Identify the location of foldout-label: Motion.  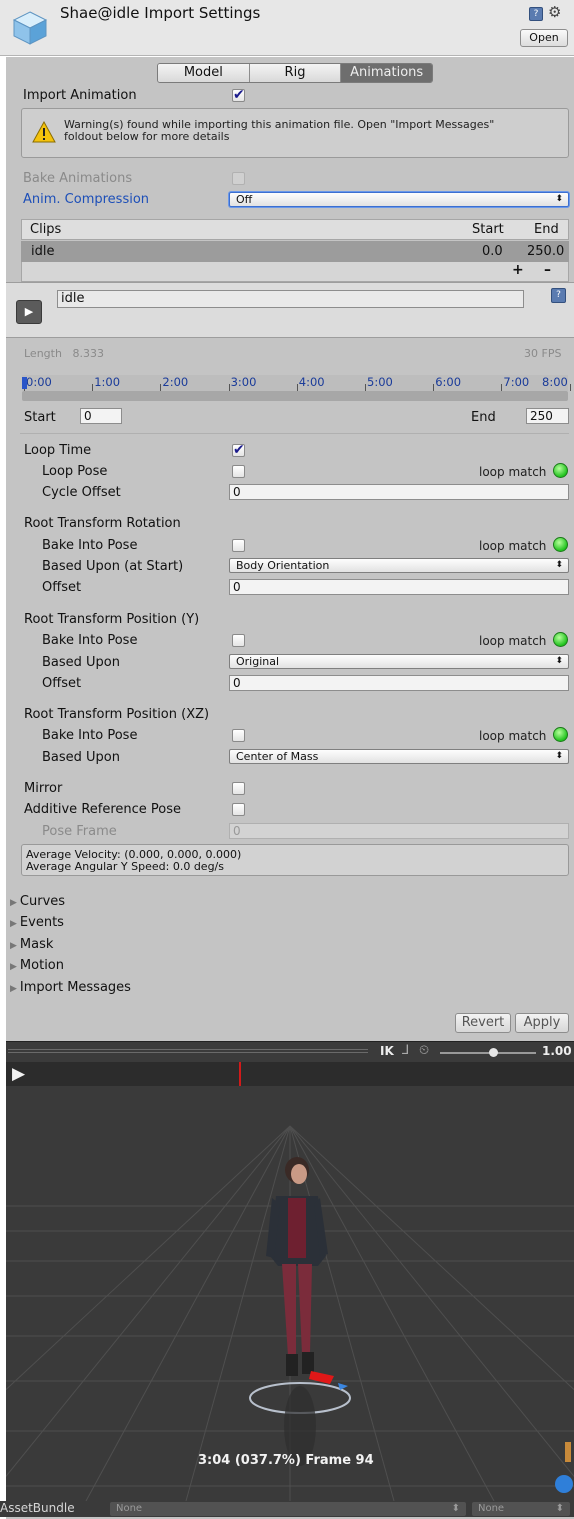
(41, 965).